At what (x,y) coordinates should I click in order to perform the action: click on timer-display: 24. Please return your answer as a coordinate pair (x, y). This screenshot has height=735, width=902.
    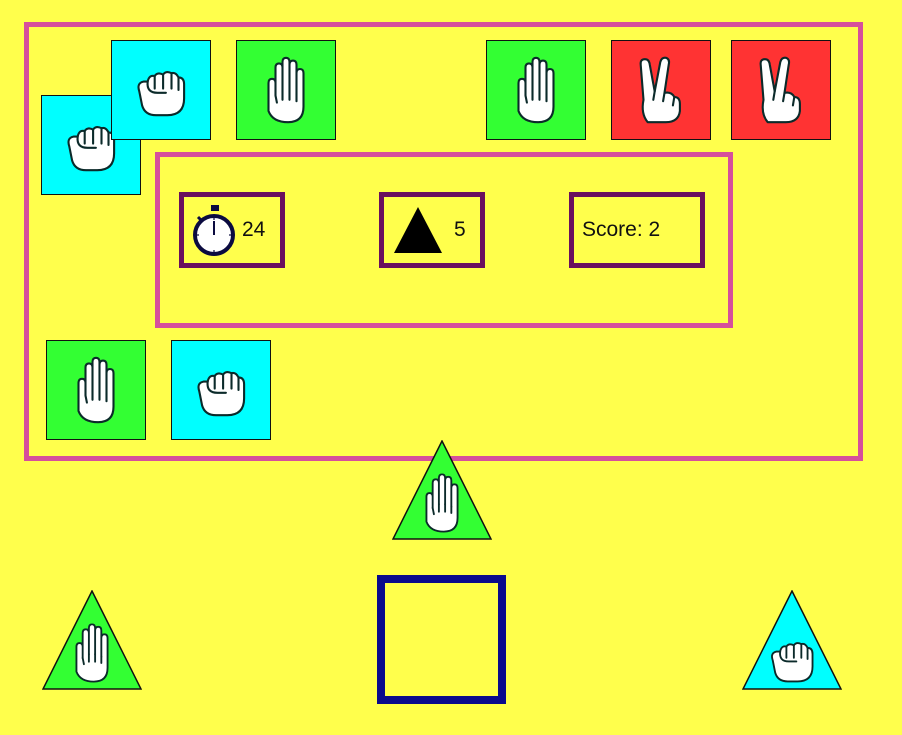
    Looking at the image, I should click on (232, 230).